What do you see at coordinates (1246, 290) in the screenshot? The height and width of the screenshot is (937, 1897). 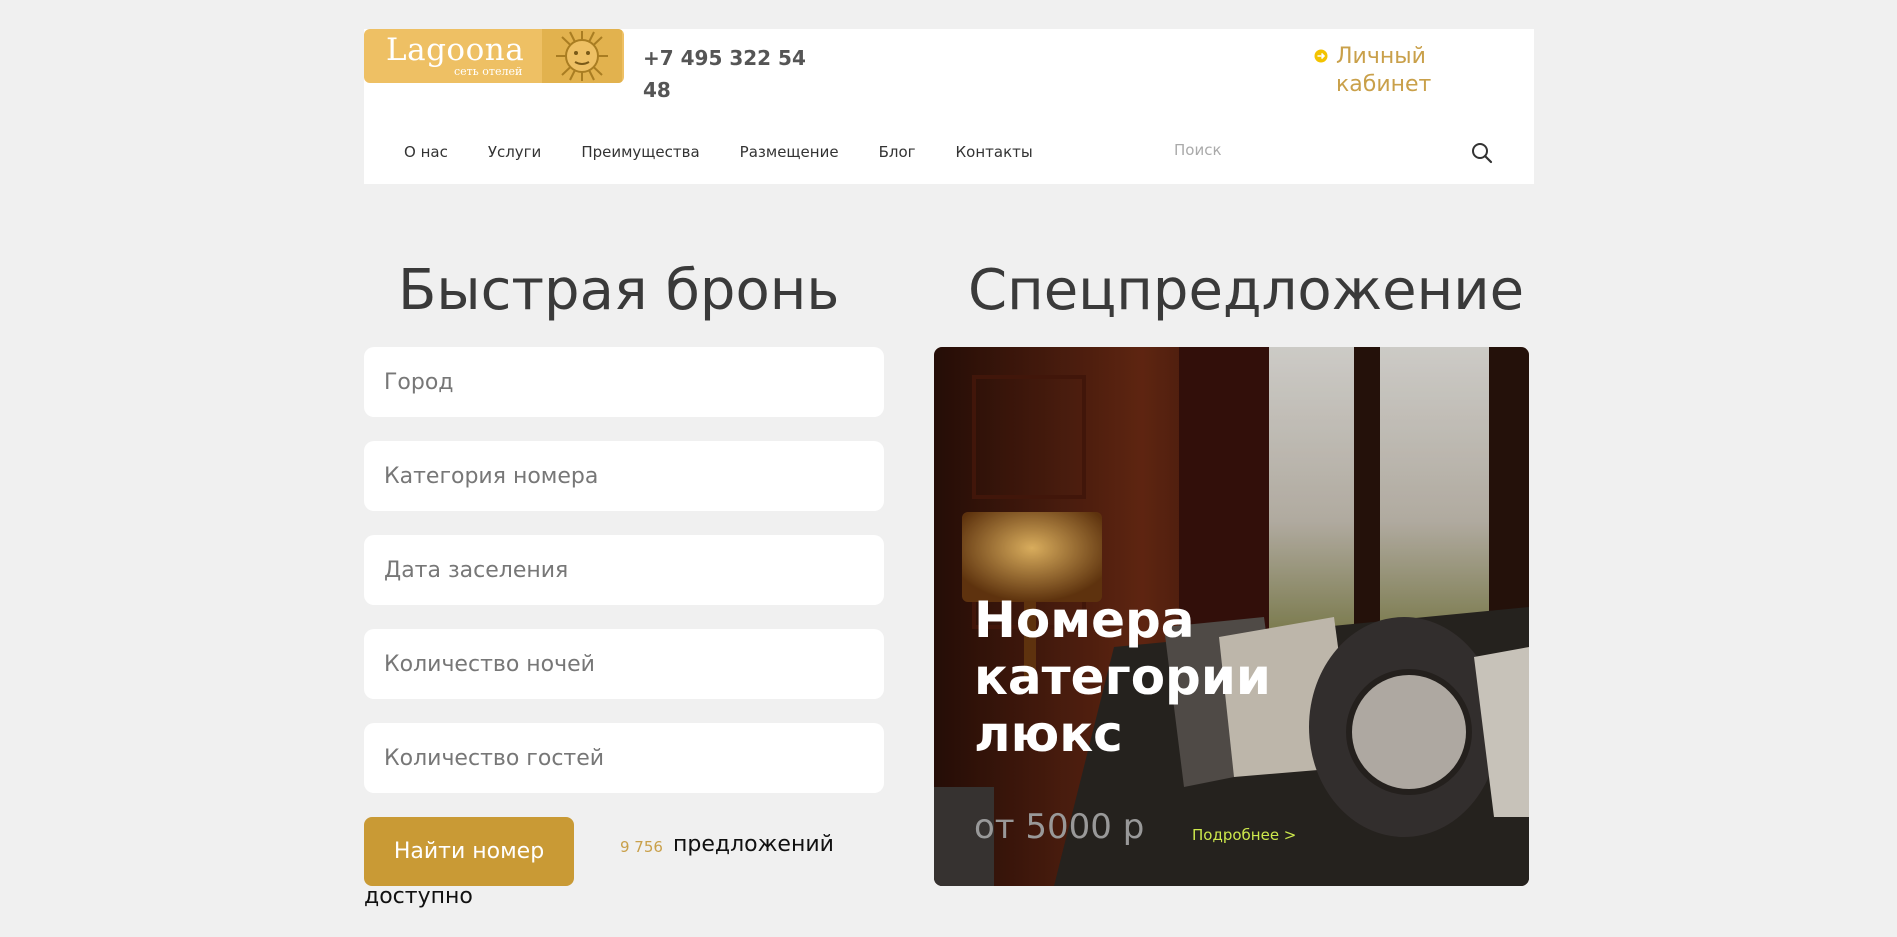 I see `special-offer-title: Спецпредложение` at bounding box center [1246, 290].